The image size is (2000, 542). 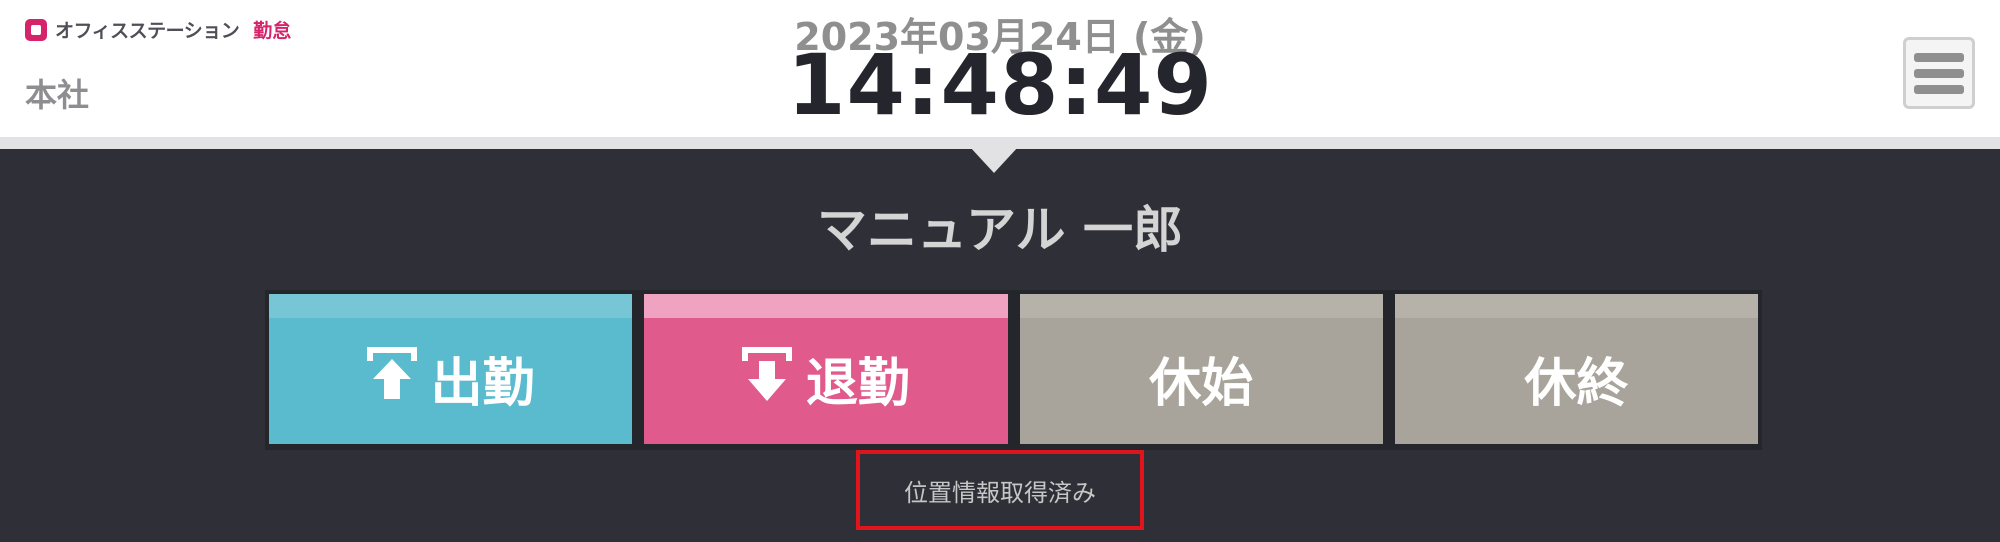 I want to click on break-start-button: 休始, so click(x=1201, y=369).